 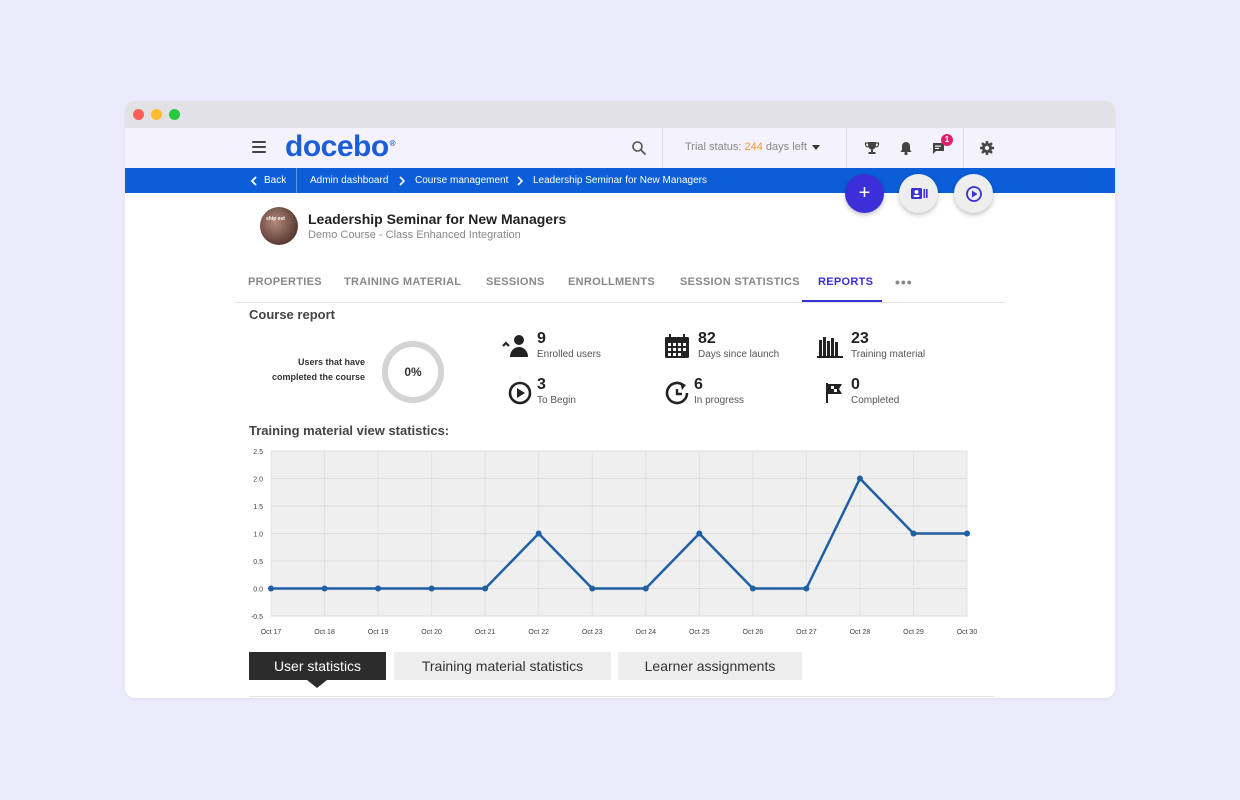 I want to click on active-tab-indicator, so click(x=842, y=301).